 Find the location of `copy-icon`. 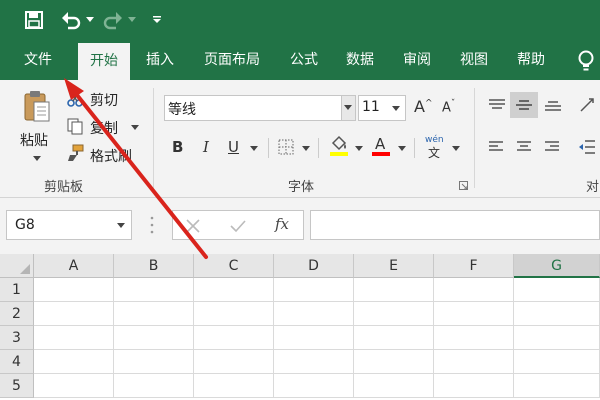

copy-icon is located at coordinates (75, 126).